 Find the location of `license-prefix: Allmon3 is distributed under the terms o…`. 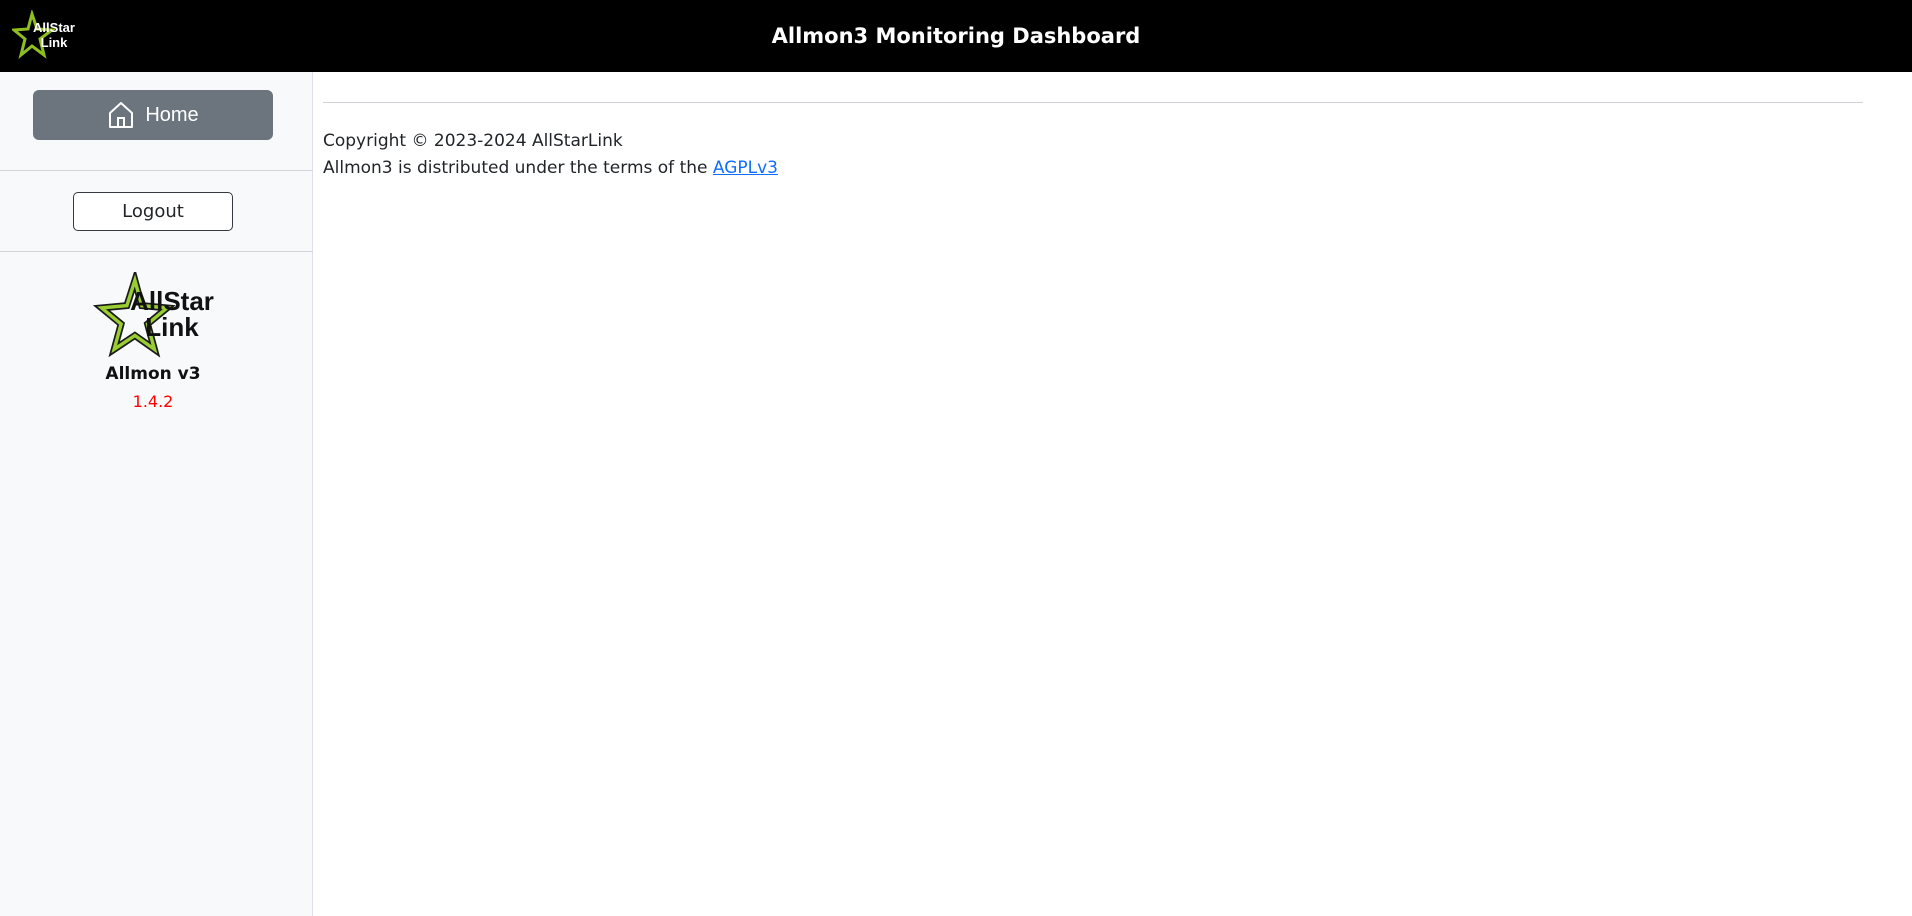

license-prefix: Allmon3 is distributed under the terms o… is located at coordinates (518, 168).